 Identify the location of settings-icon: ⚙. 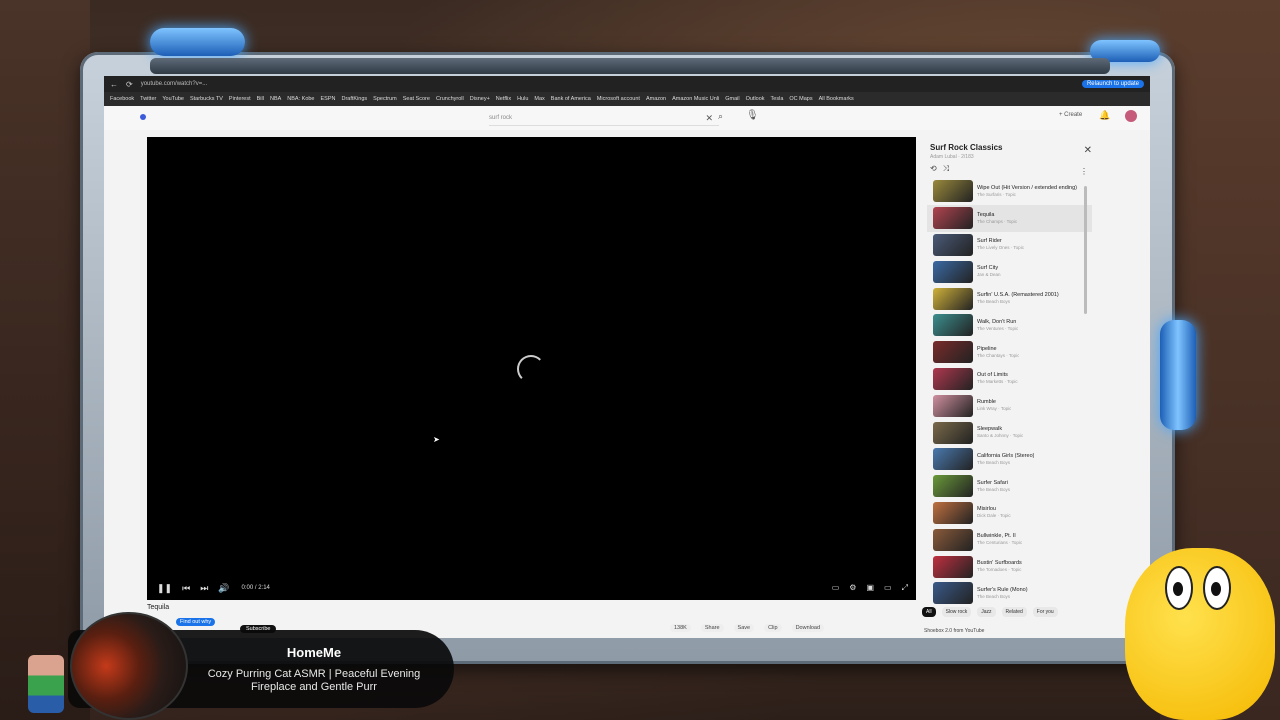
(852, 588).